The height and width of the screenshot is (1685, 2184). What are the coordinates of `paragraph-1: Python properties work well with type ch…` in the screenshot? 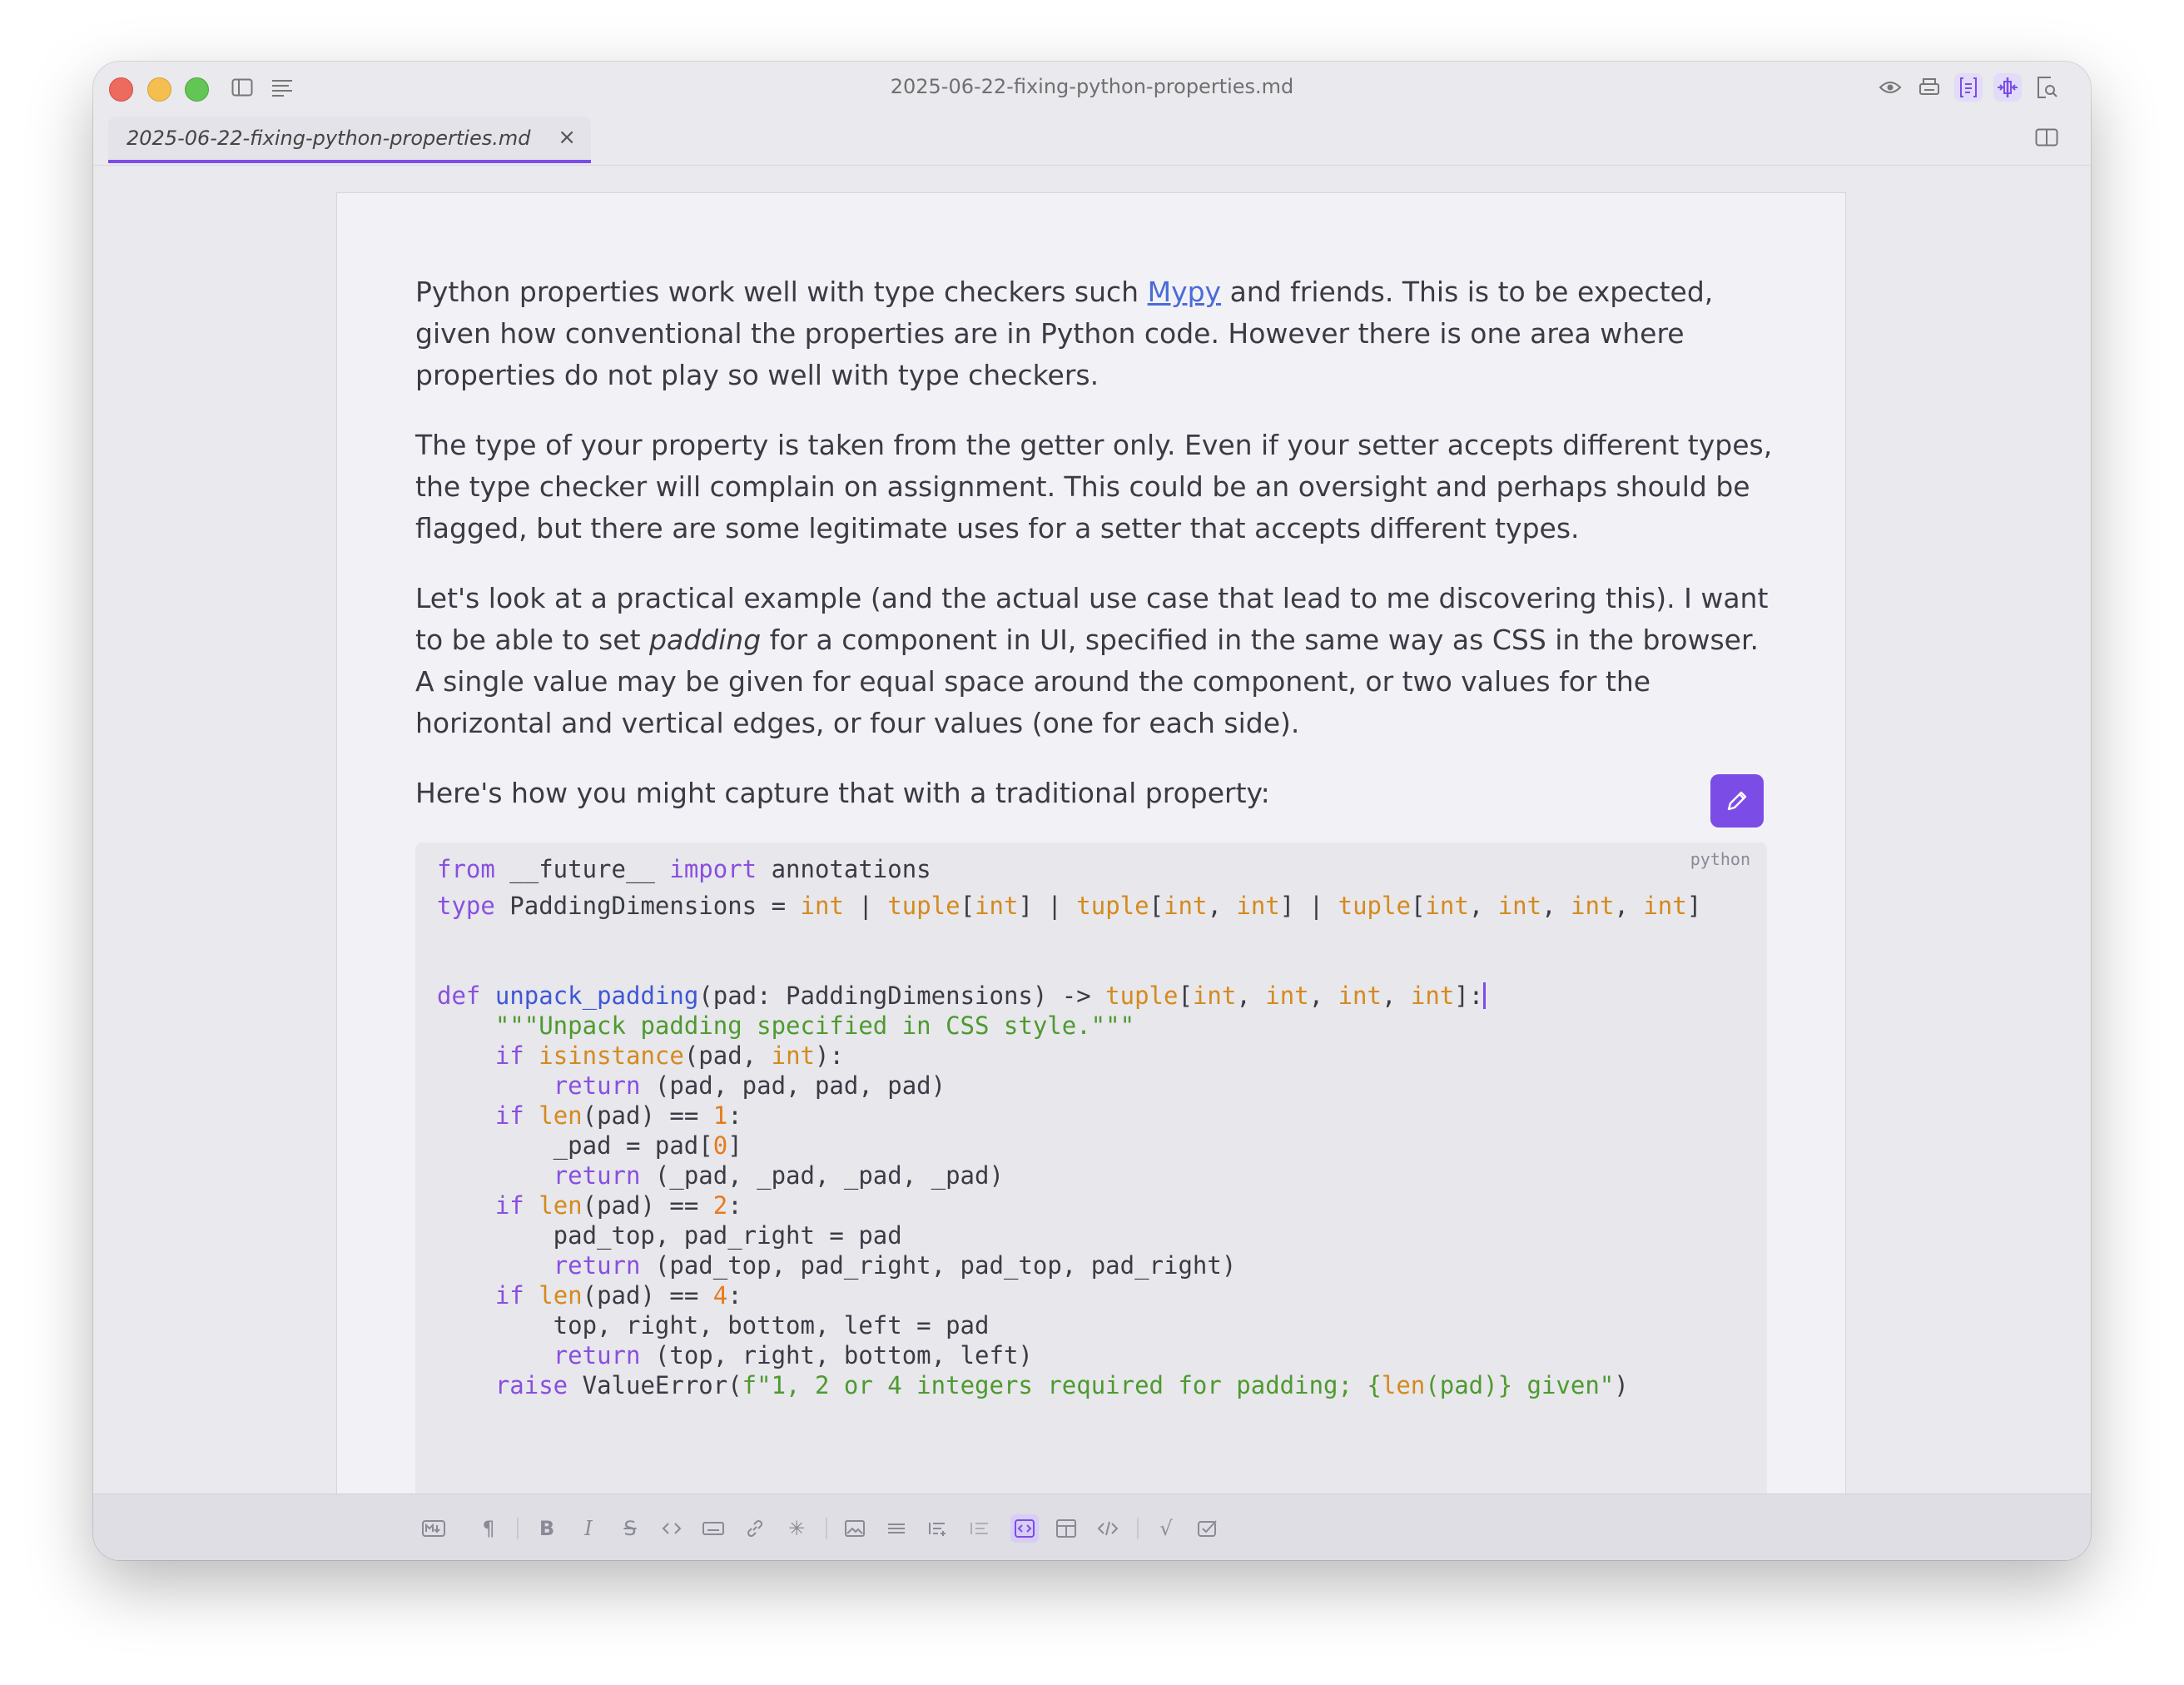 It's located at (1094, 333).